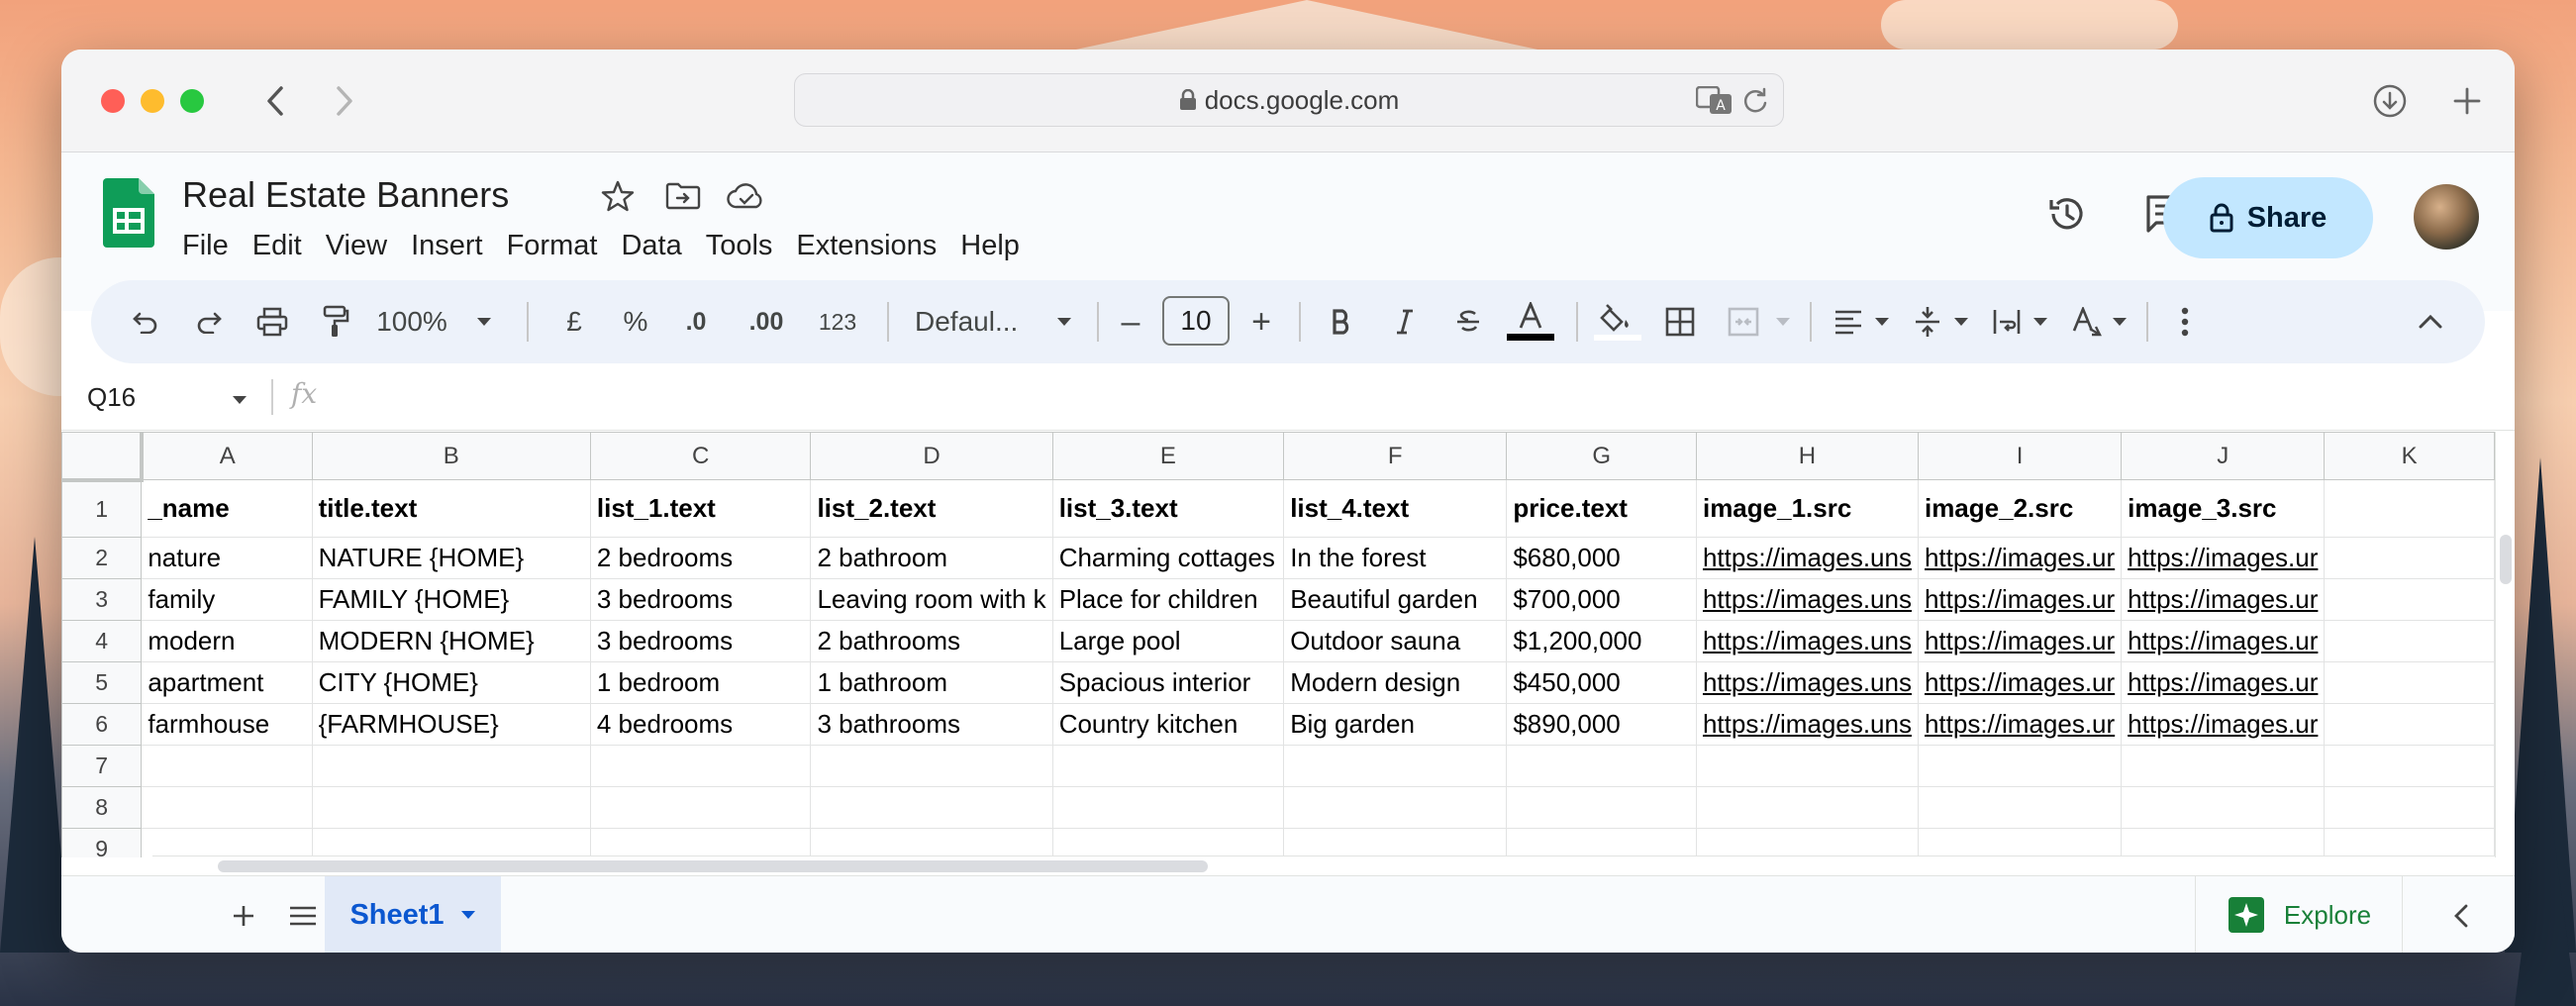  I want to click on cell-i7, so click(2020, 766).